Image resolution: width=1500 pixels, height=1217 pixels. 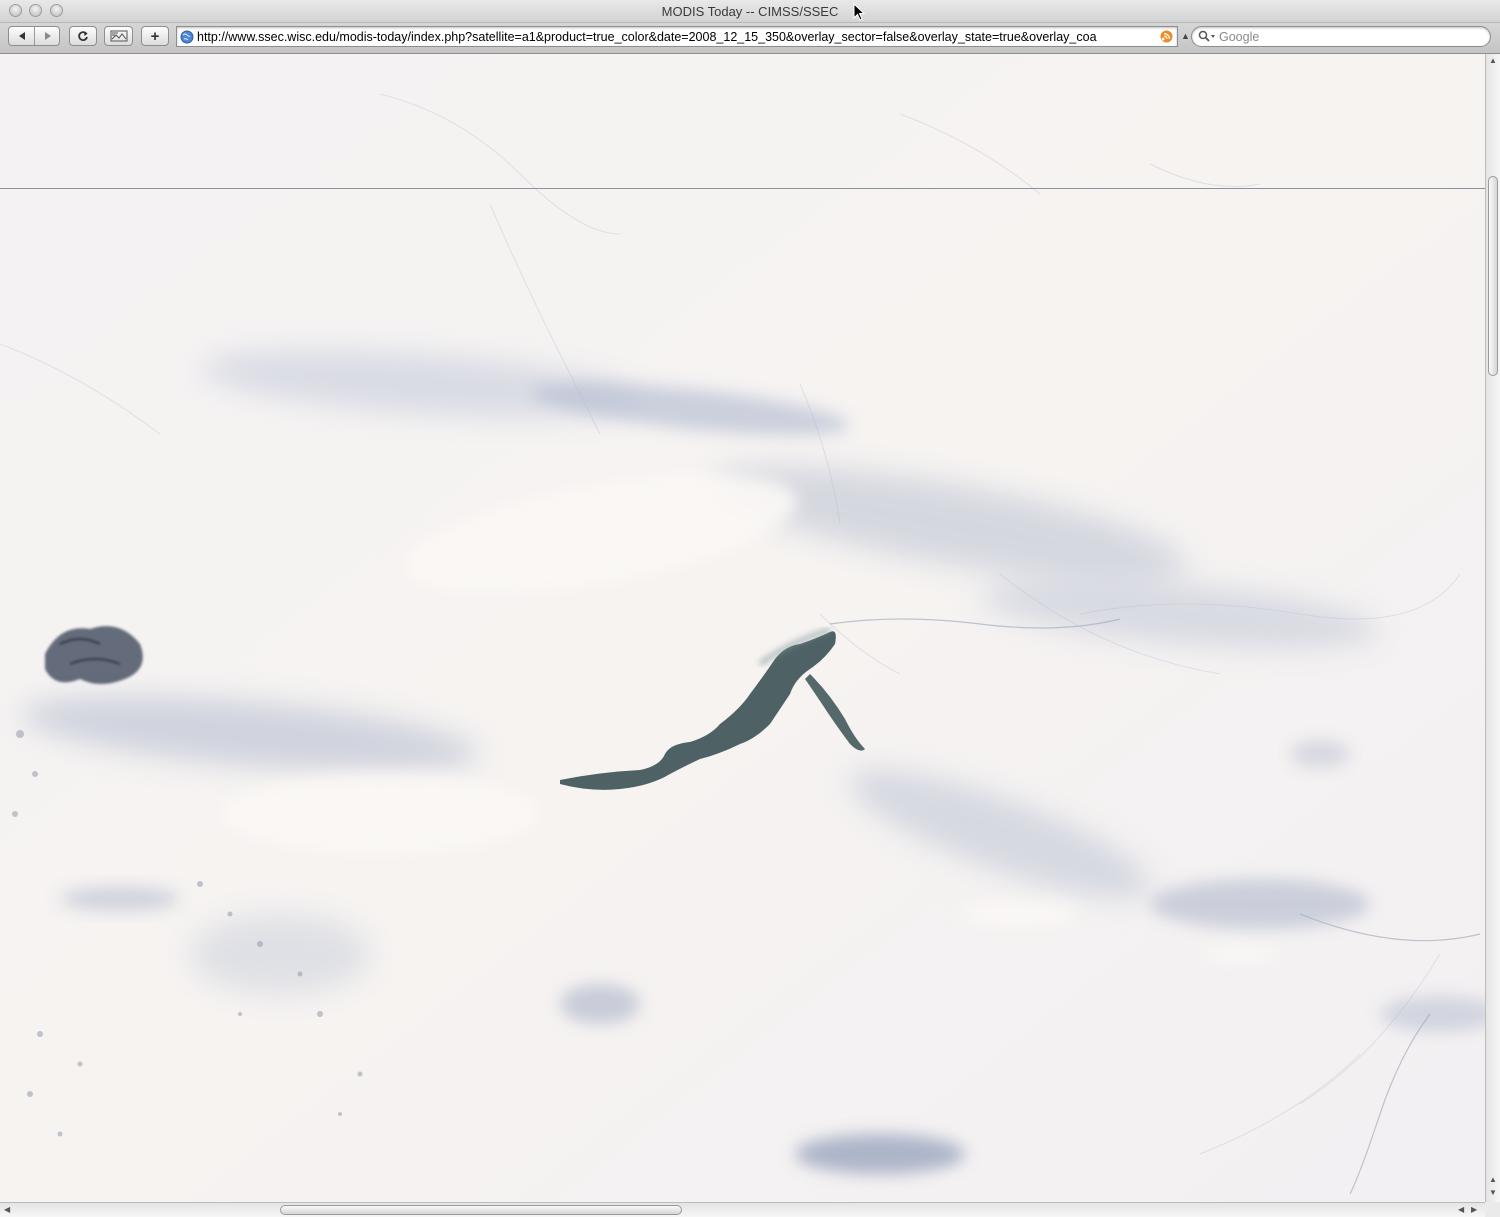 What do you see at coordinates (1493, 1192) in the screenshot?
I see `scroll-down-arrow-icon: ▼` at bounding box center [1493, 1192].